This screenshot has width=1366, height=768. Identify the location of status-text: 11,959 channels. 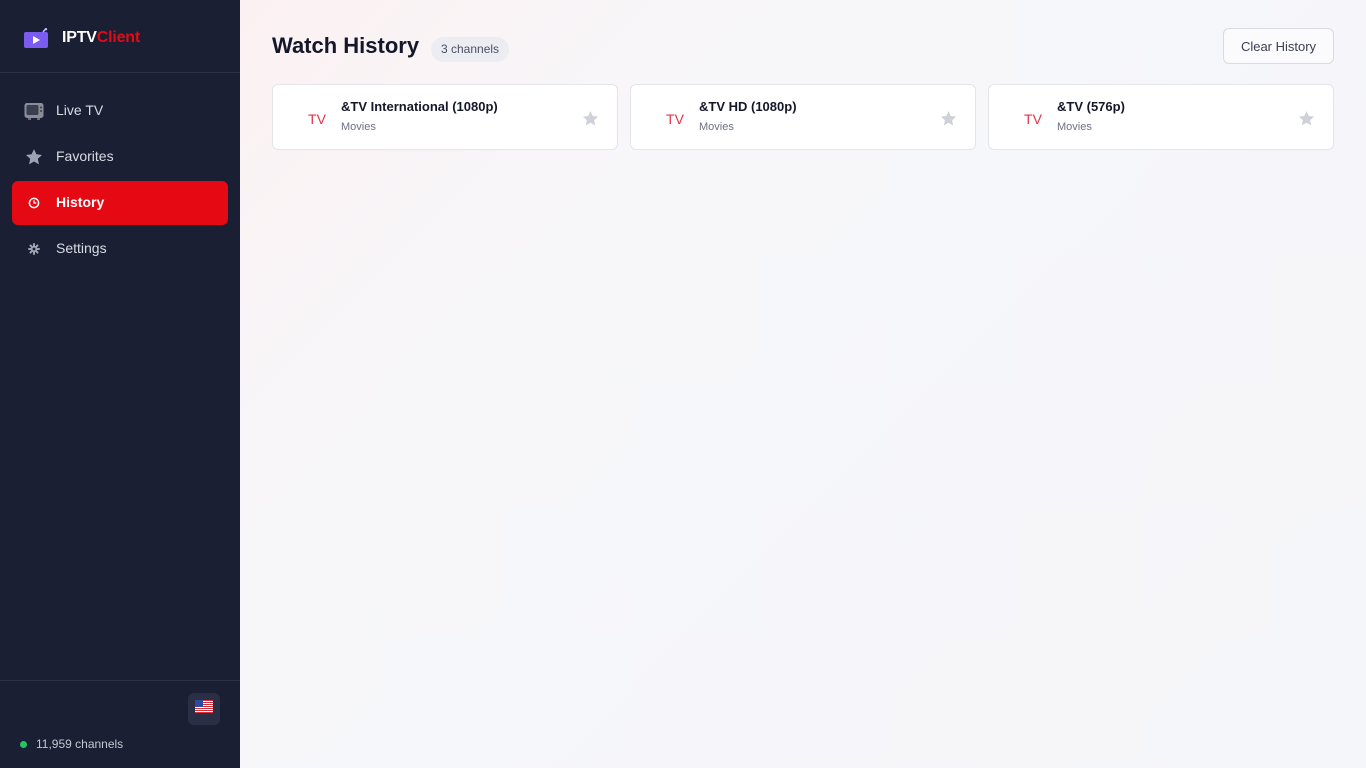
(80, 744).